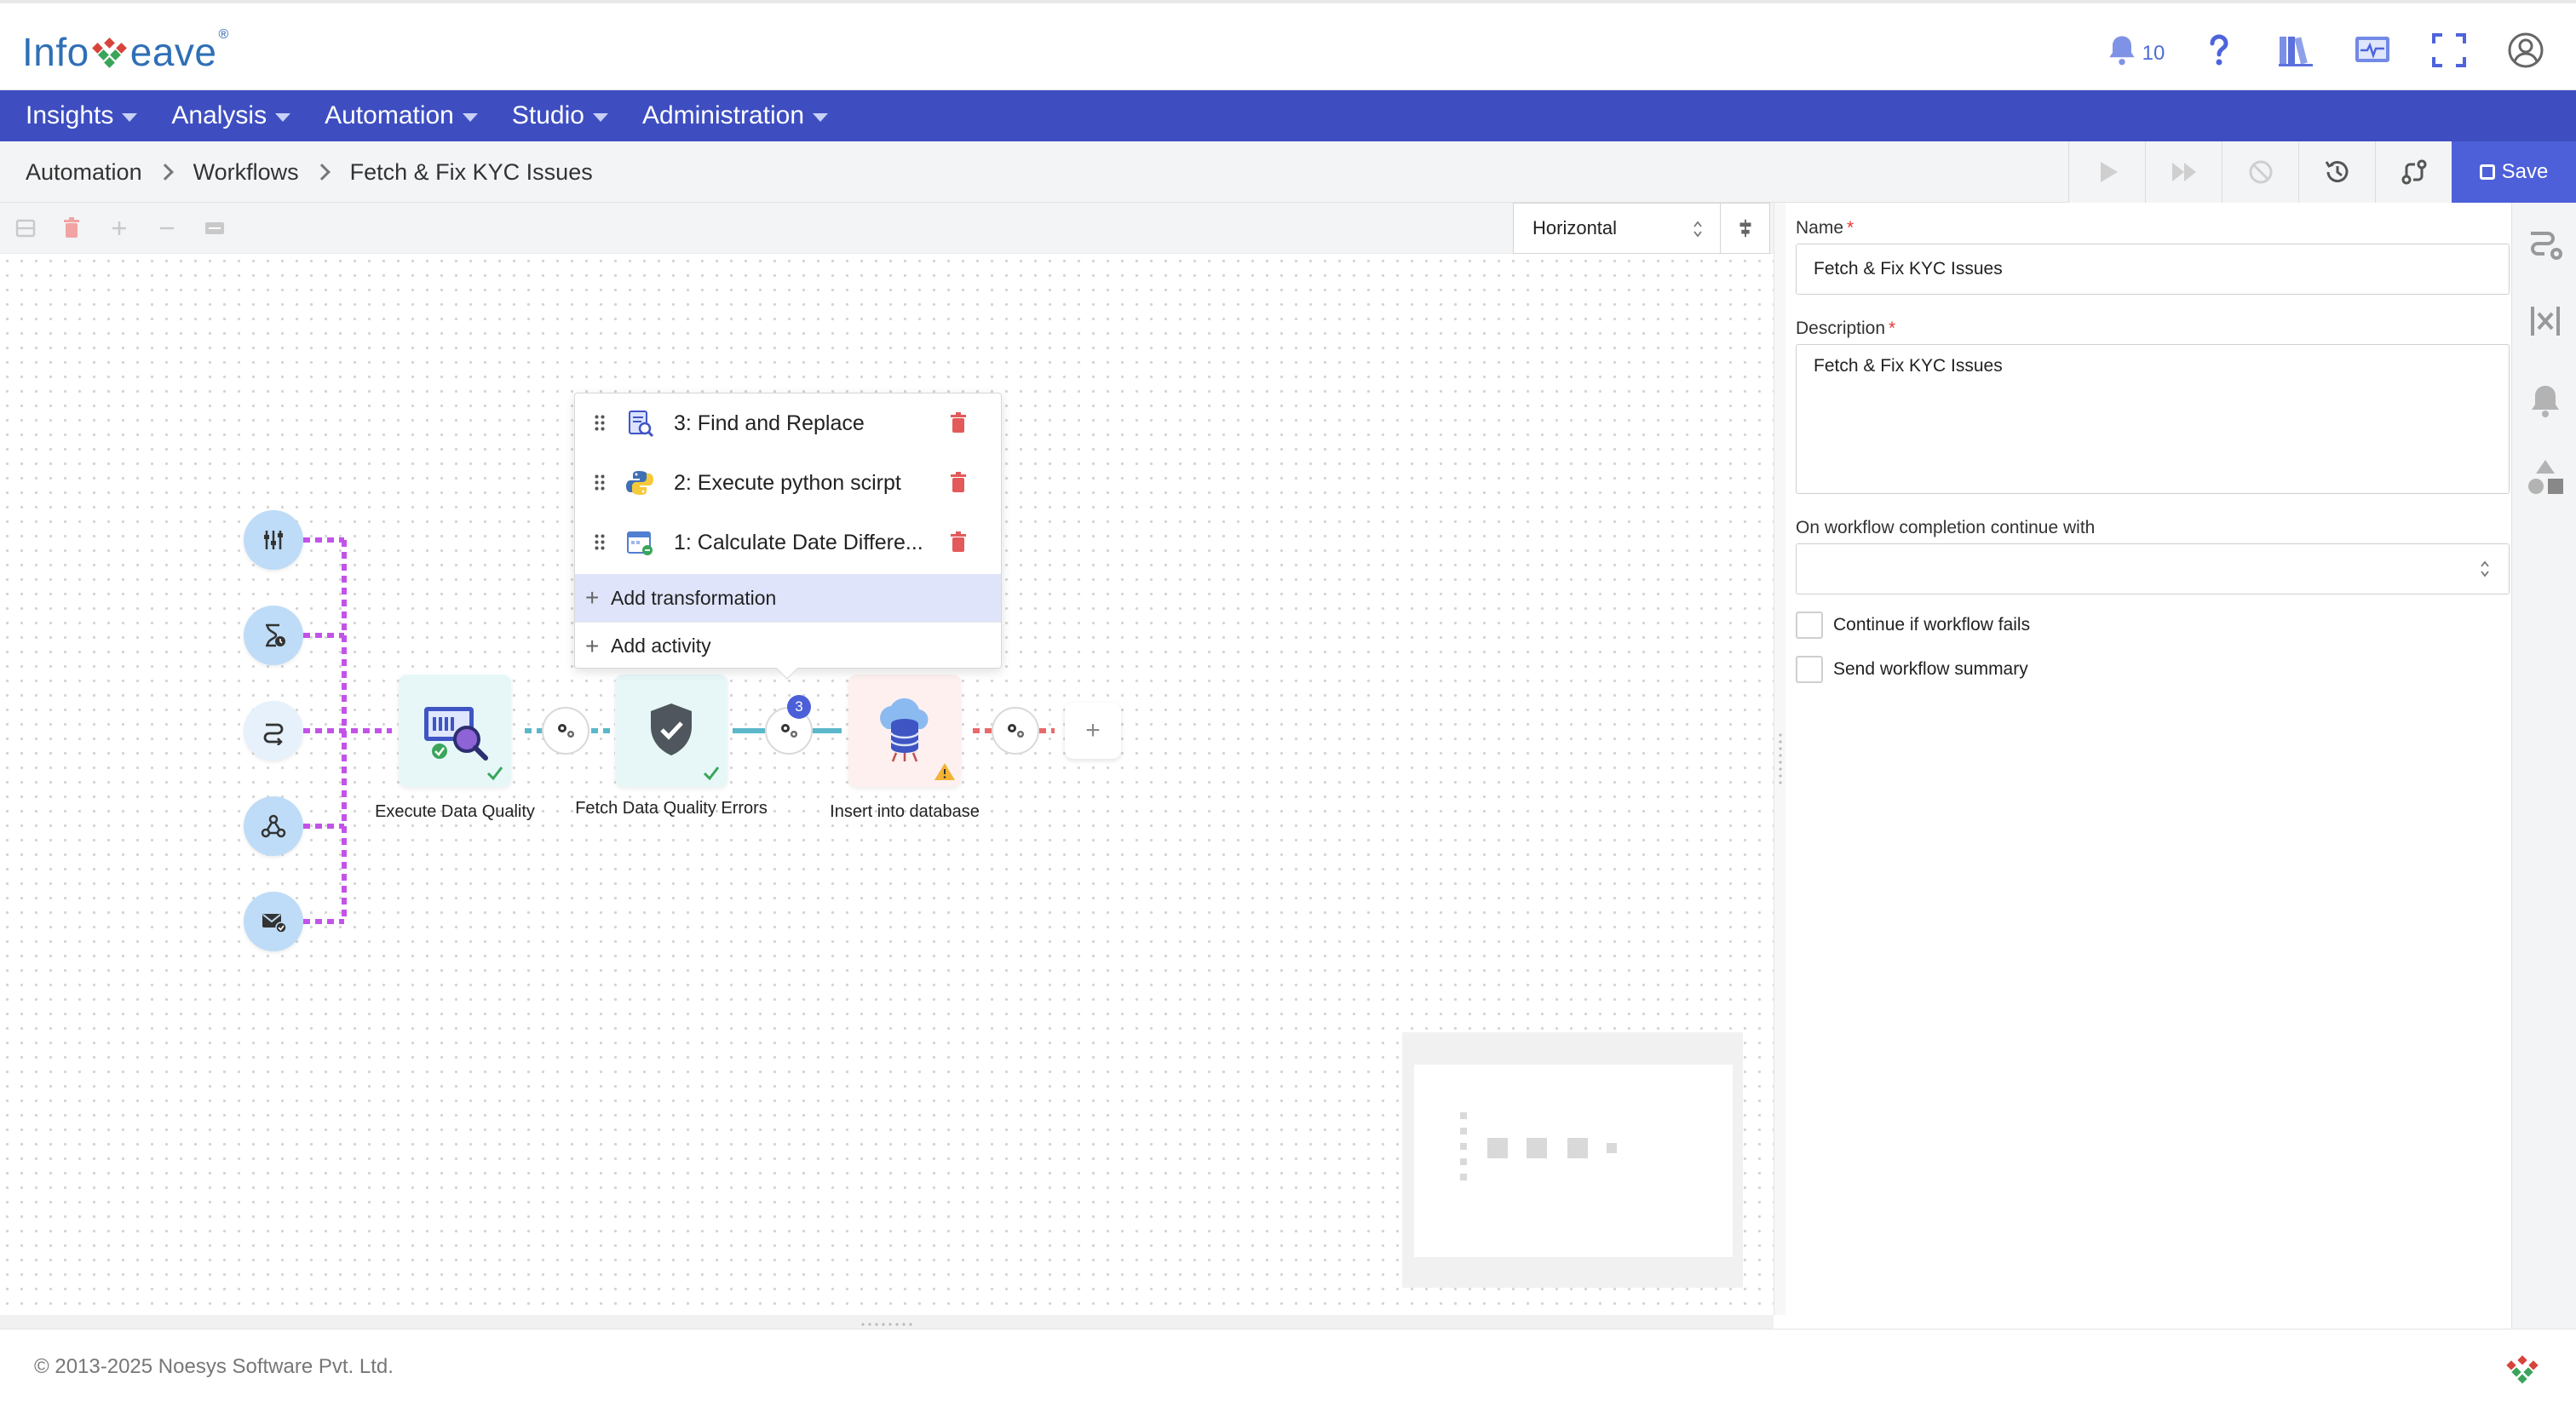 The height and width of the screenshot is (1407, 2576). I want to click on cloud-database-icon, so click(904, 730).